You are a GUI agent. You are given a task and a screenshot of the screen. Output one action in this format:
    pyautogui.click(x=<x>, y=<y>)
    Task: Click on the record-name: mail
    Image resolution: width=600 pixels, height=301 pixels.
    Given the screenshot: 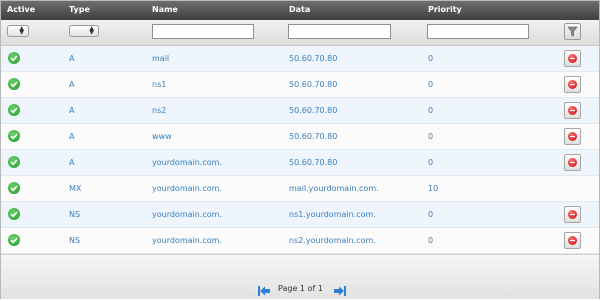 What is the action you would take?
    pyautogui.click(x=161, y=58)
    